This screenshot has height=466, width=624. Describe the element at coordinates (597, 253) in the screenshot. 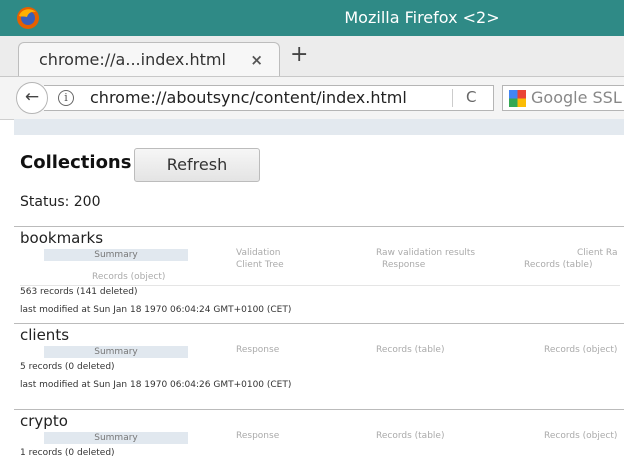

I see `tab-client-raw: Client Ra` at that location.